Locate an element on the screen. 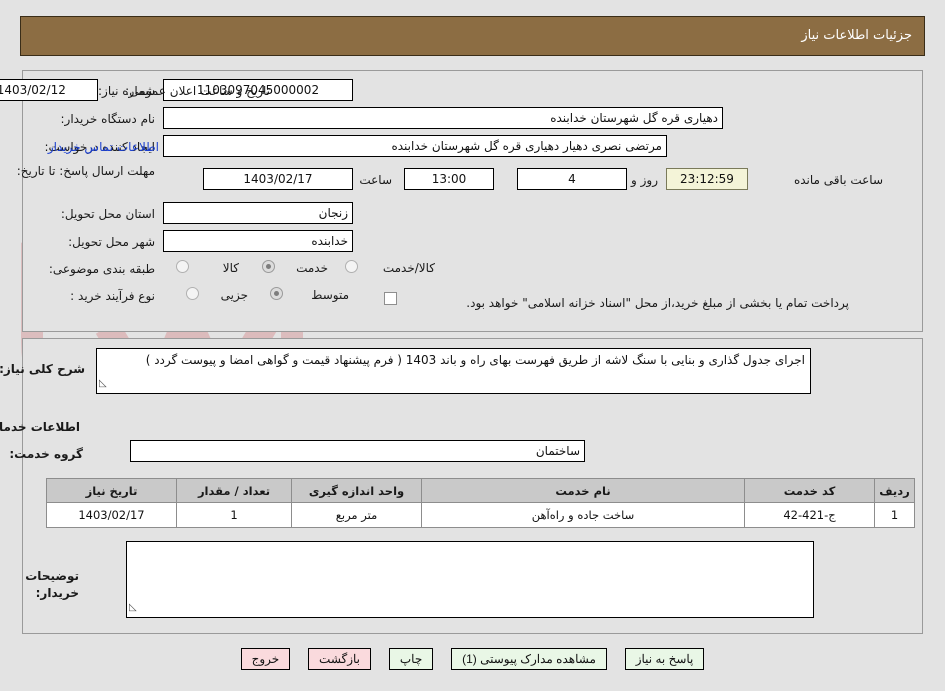 This screenshot has height=691, width=945. category-label: طبقه بندی موضوعی: is located at coordinates (101, 269).